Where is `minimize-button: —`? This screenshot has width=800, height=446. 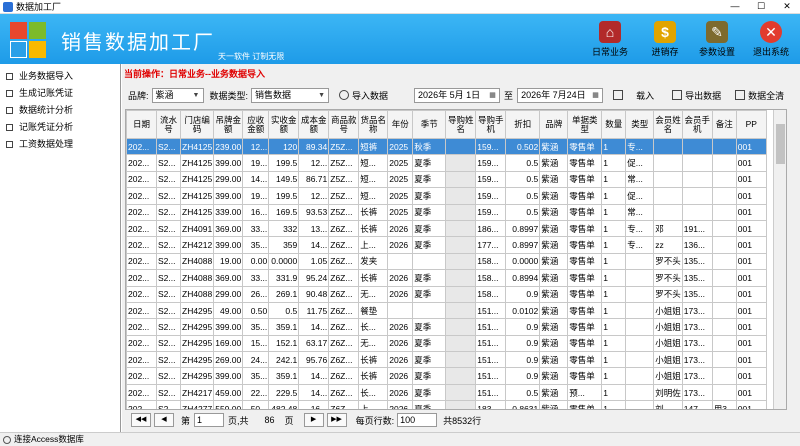
minimize-button: — is located at coordinates (735, 7).